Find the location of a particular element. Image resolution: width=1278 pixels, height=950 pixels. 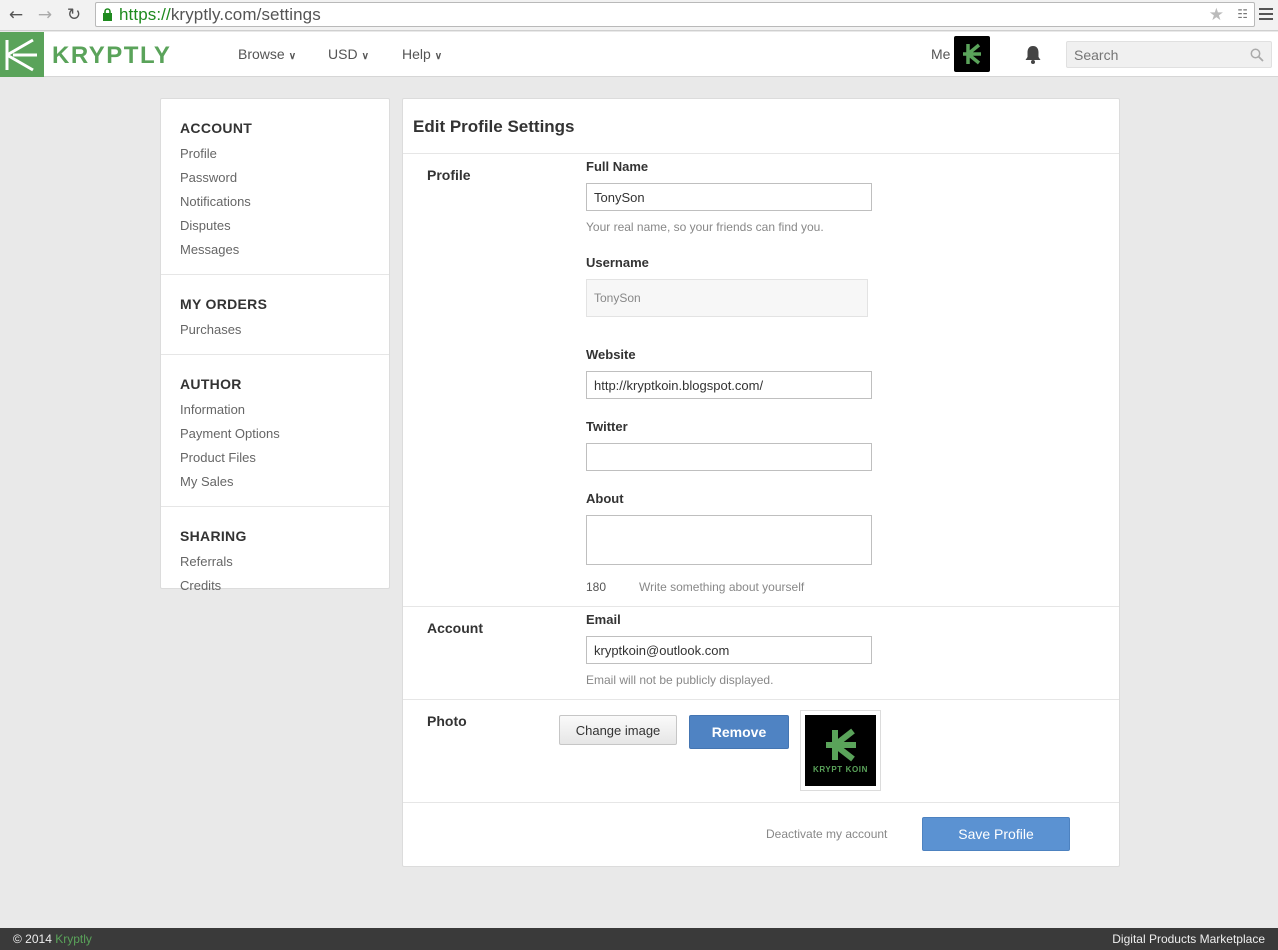

profile-photo-image: KRYPT KOIN is located at coordinates (840, 750).